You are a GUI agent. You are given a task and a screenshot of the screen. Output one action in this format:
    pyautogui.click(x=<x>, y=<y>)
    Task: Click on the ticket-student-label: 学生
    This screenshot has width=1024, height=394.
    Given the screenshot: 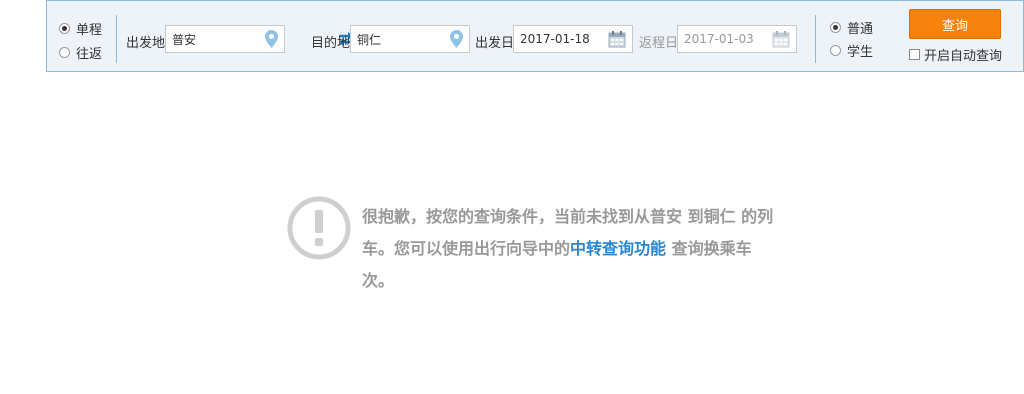 What is the action you would take?
    pyautogui.click(x=860, y=52)
    